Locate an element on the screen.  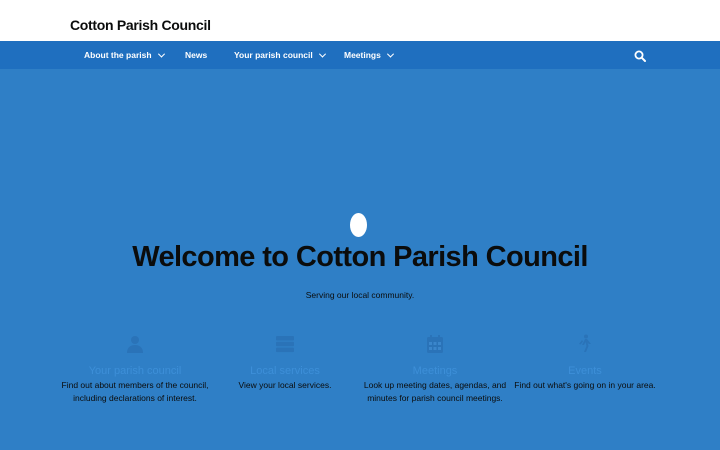
nav-item-meetings: Meetings is located at coordinates (369, 55).